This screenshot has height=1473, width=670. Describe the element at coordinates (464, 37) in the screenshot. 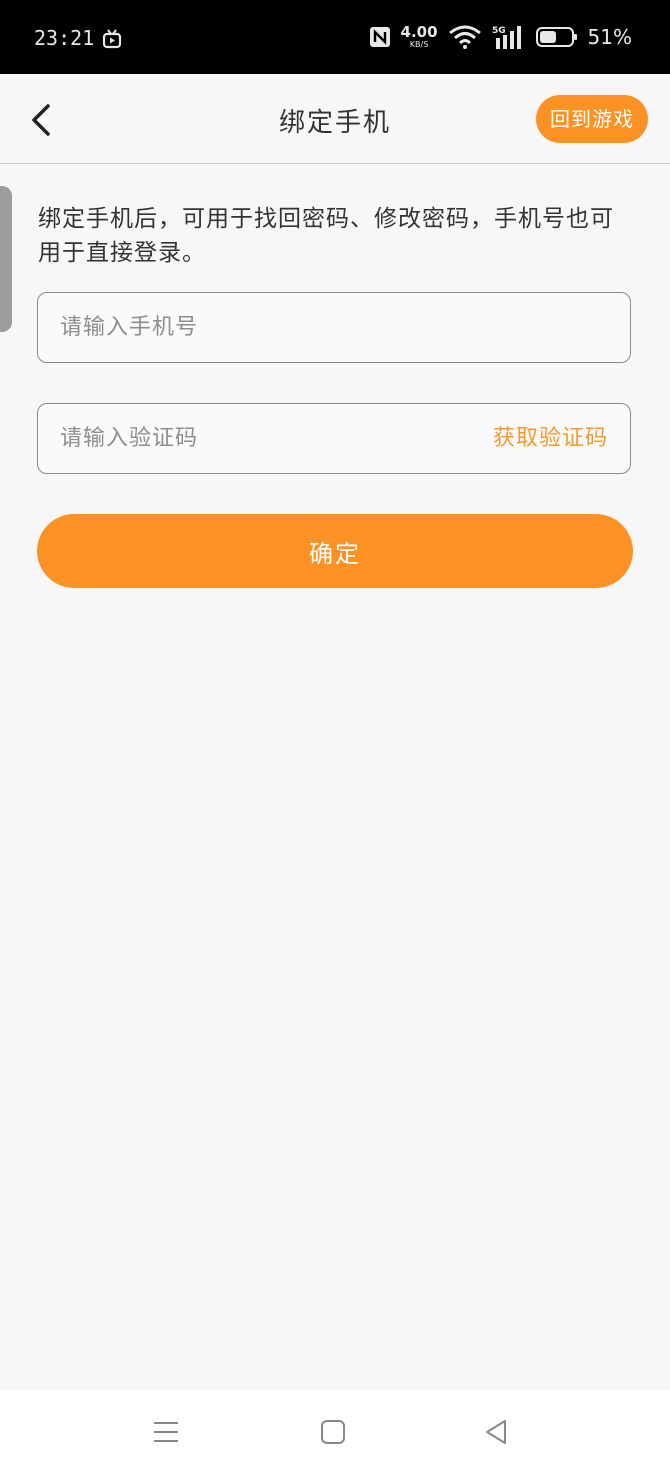

I see `wifi-icon` at that location.